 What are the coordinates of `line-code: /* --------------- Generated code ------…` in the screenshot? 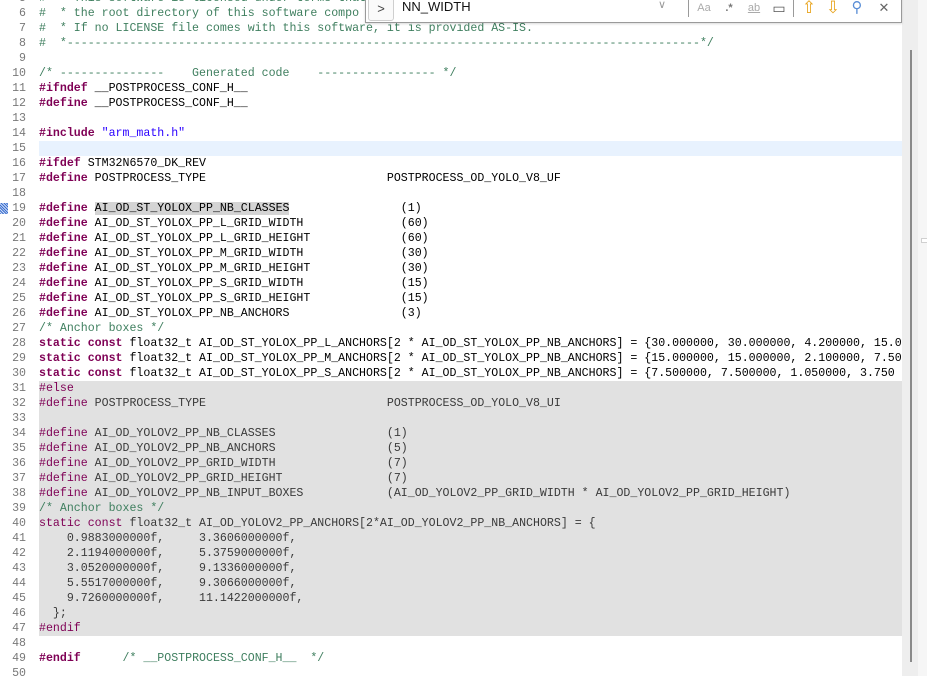 It's located at (470, 73).